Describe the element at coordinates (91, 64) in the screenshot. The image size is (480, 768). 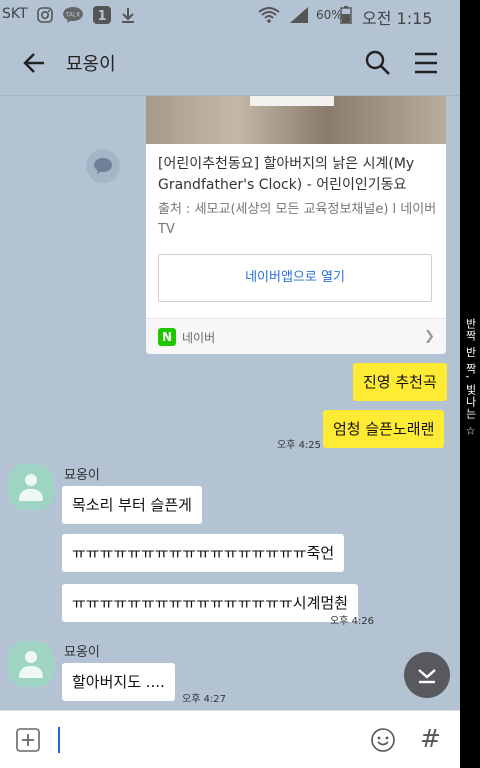
I see `chat-room-title: 묘옹이` at that location.